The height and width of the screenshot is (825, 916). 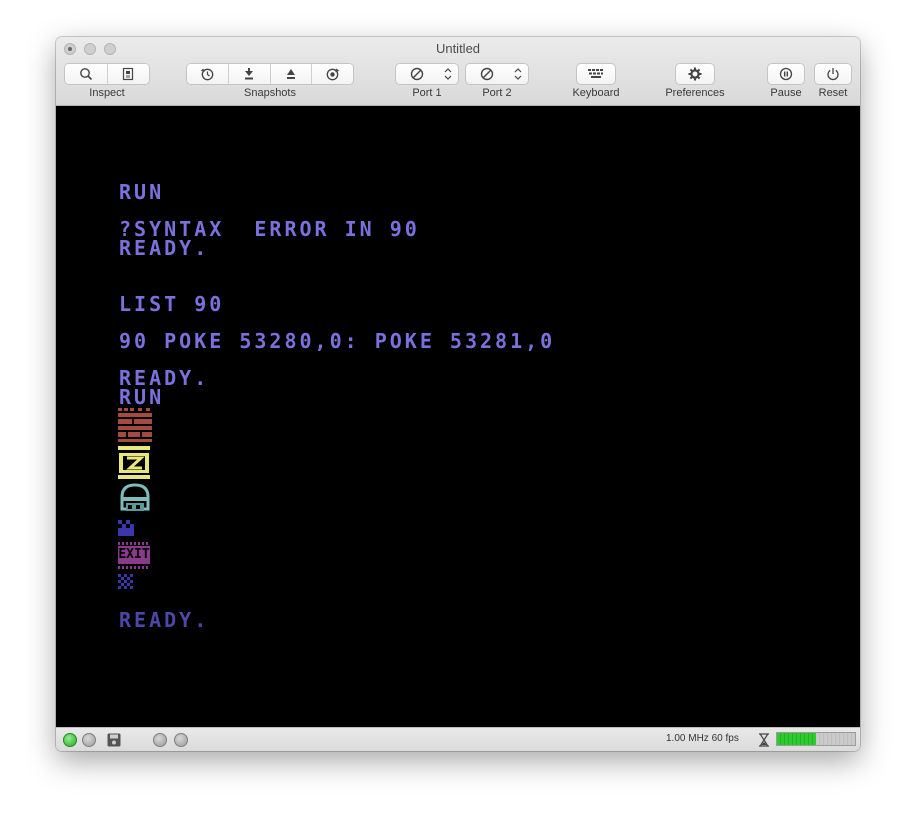 I want to click on status-bar: 1.00 MHz 60 fps, so click(x=458, y=739).